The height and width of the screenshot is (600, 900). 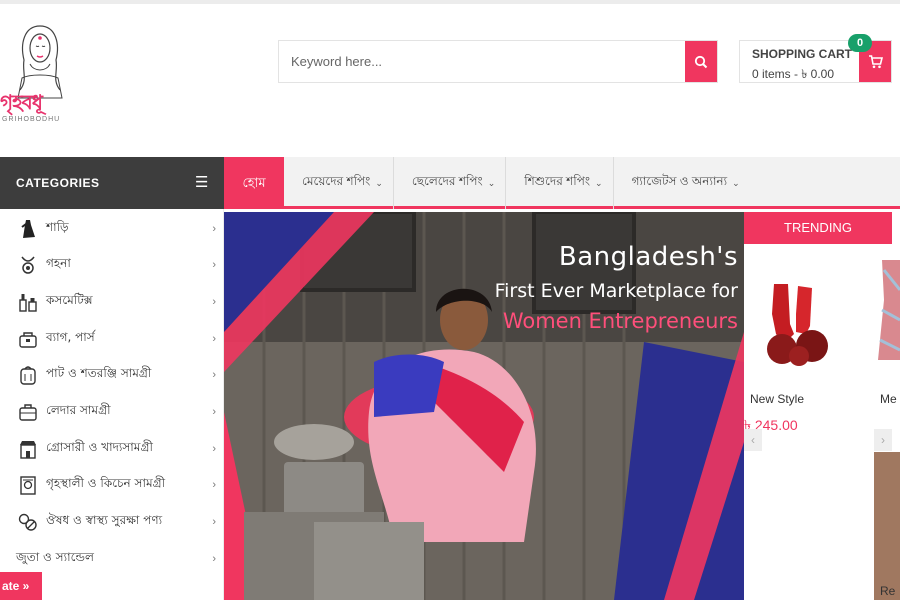 I want to click on category-item-jute: পাট ও শতরঞ্জি সামগ্রী ›, so click(x=112, y=375).